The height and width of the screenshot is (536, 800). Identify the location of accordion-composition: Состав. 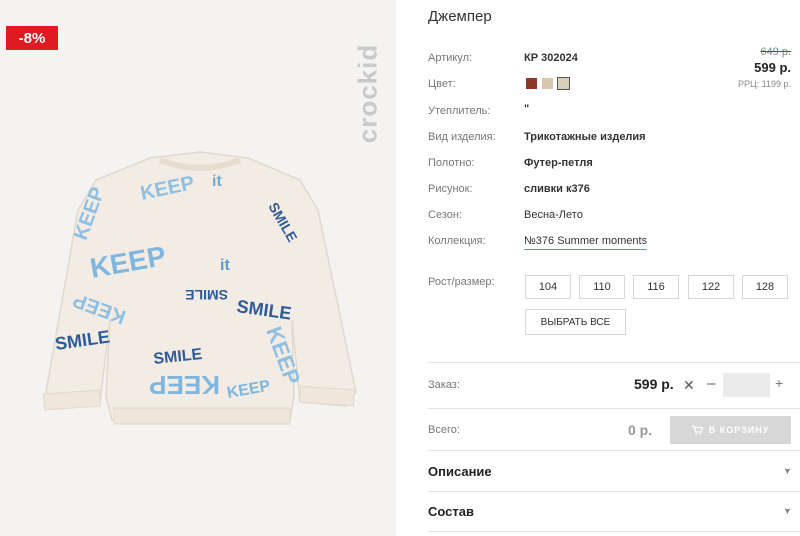
(451, 511).